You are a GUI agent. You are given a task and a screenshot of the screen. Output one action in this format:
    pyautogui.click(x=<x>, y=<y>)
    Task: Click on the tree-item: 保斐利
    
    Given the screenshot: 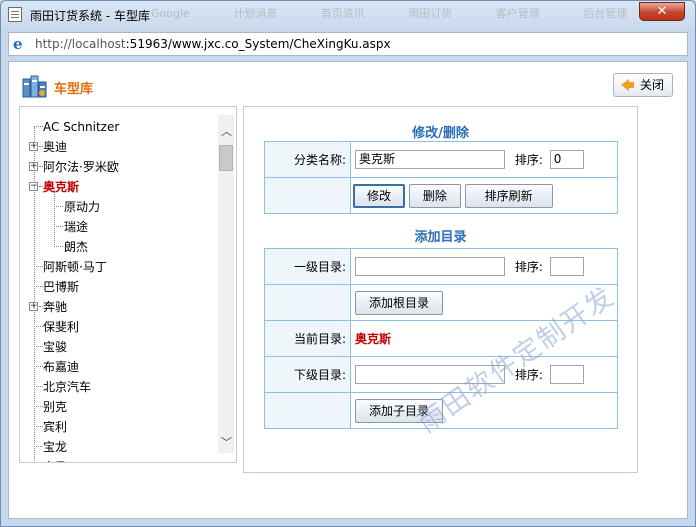 What is the action you would take?
    pyautogui.click(x=118, y=327)
    